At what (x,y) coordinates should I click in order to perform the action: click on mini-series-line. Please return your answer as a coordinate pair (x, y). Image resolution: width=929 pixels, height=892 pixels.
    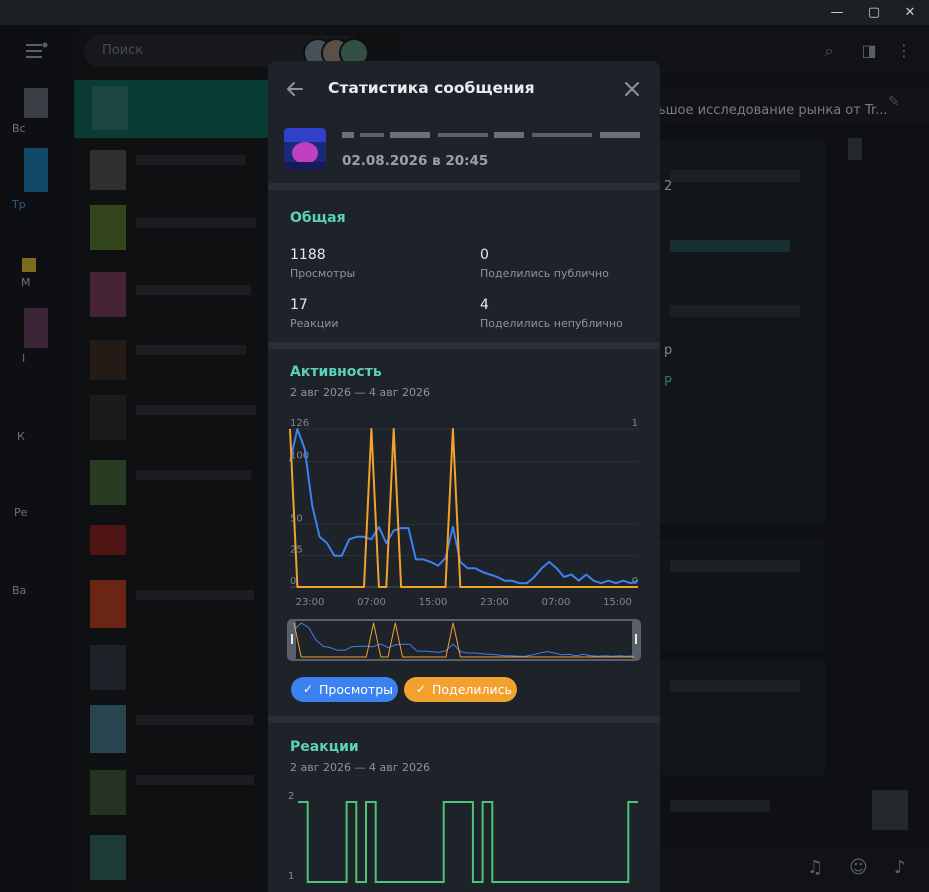
    Looking at the image, I should click on (464, 639).